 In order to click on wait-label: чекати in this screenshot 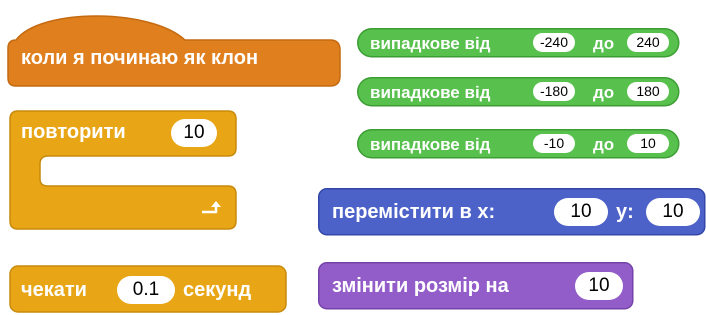, I will do `click(54, 290)`.